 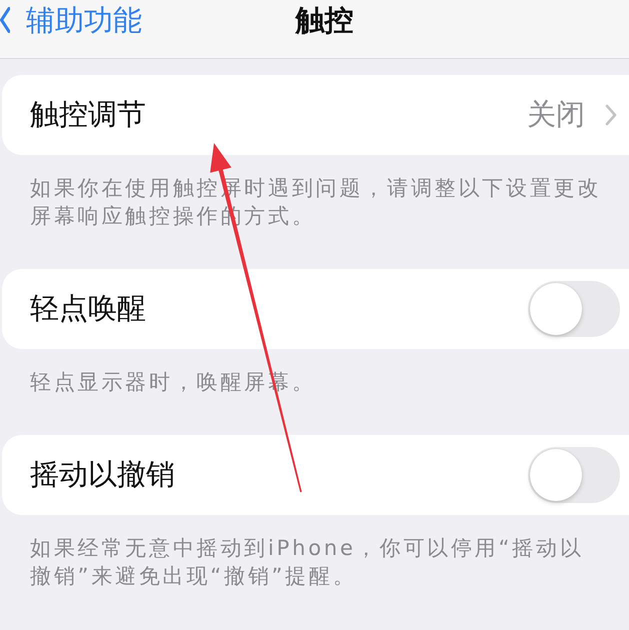 I want to click on page-title: 触控, so click(x=325, y=20).